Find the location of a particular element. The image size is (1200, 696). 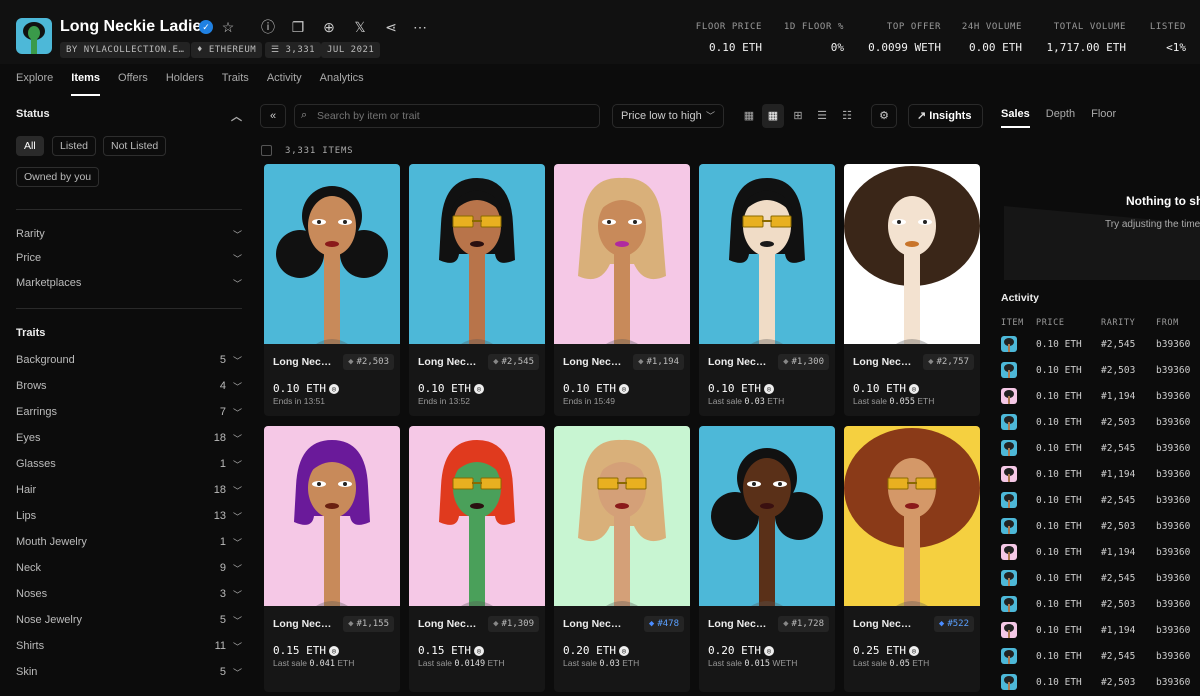

trait-filter: Earrings 7 ﹀ is located at coordinates (129, 412).